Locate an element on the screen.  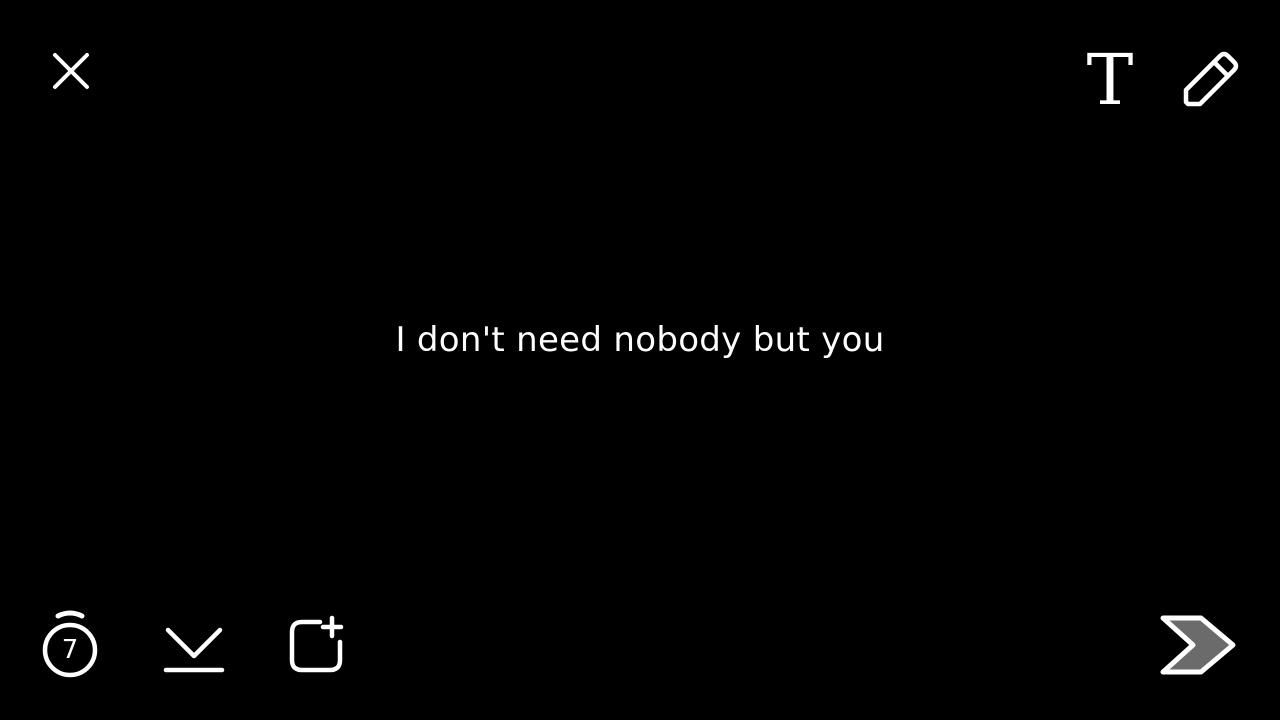
text-tool-button: T is located at coordinates (1110, 80).